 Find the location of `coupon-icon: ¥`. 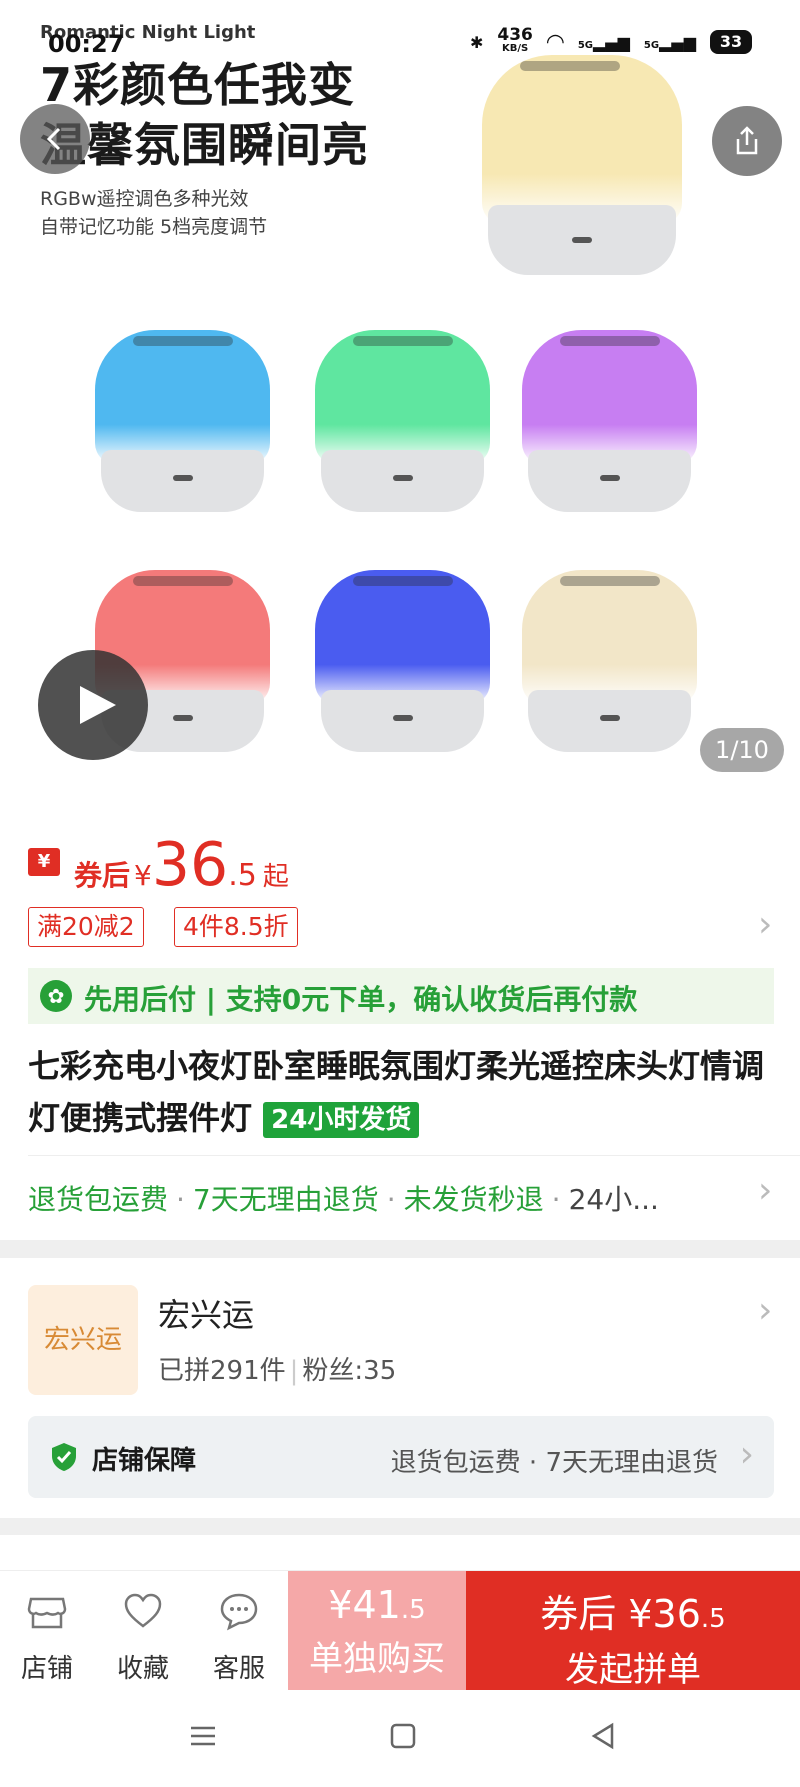

coupon-icon: ¥ is located at coordinates (44, 862).